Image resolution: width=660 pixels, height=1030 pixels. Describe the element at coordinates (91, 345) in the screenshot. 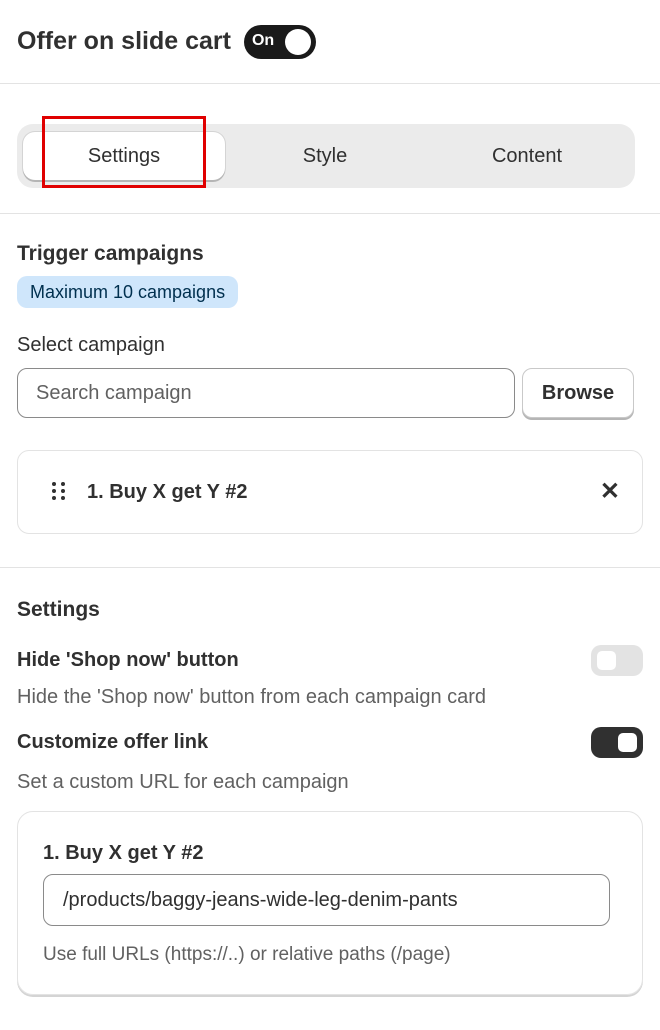

I see `select-campaign-label: Select campaign` at that location.